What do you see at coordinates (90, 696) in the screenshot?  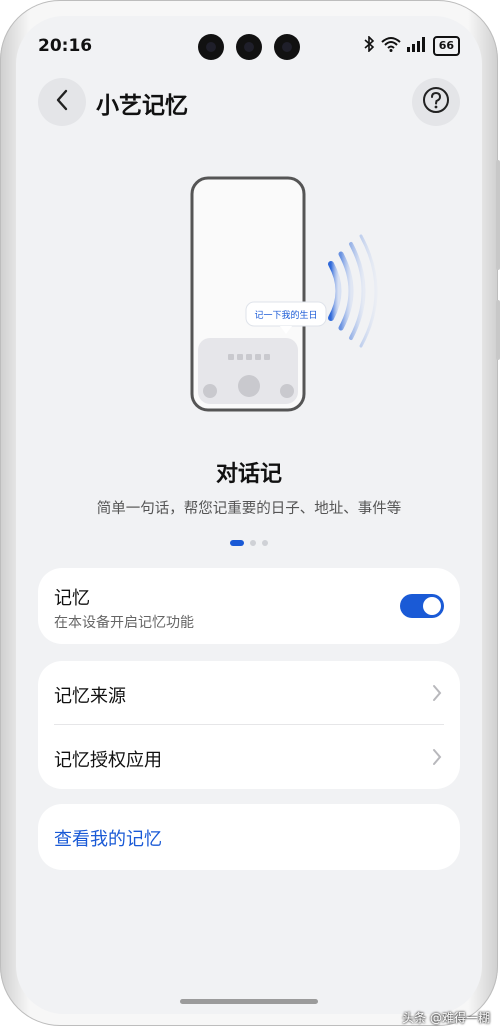 I see `list-item-label: 记忆来源` at bounding box center [90, 696].